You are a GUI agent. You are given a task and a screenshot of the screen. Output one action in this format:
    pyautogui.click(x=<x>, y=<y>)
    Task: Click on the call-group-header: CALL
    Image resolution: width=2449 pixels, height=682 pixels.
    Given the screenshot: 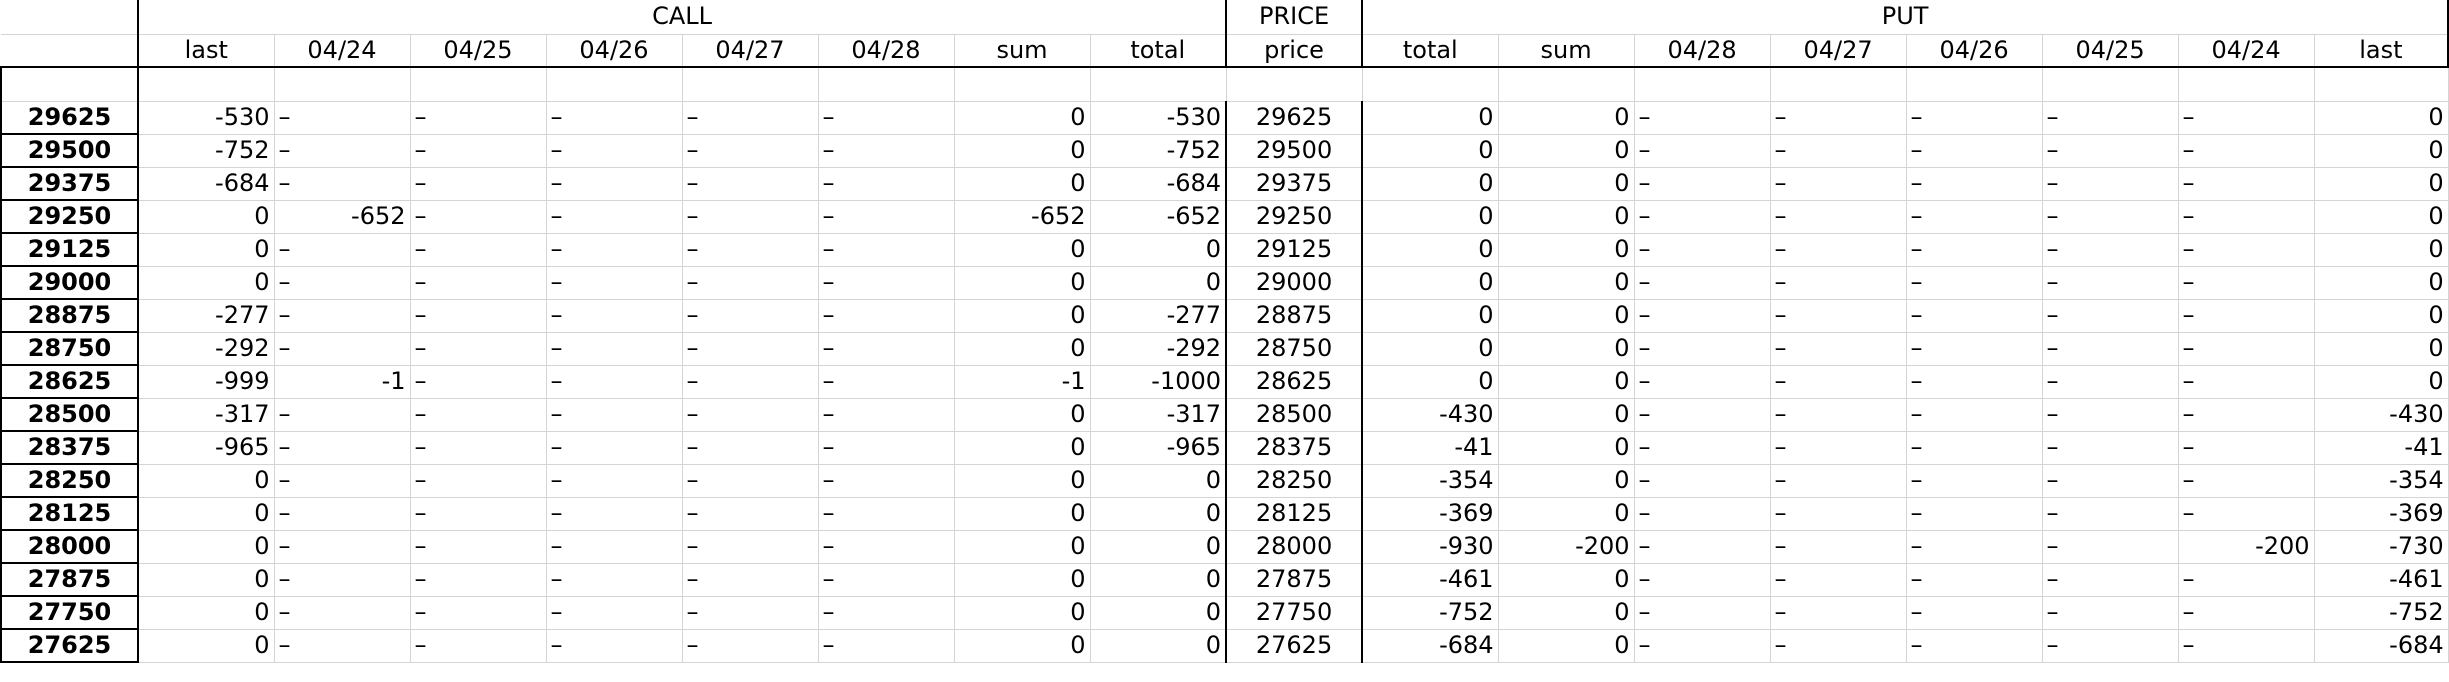 What is the action you would take?
    pyautogui.click(x=682, y=17)
    